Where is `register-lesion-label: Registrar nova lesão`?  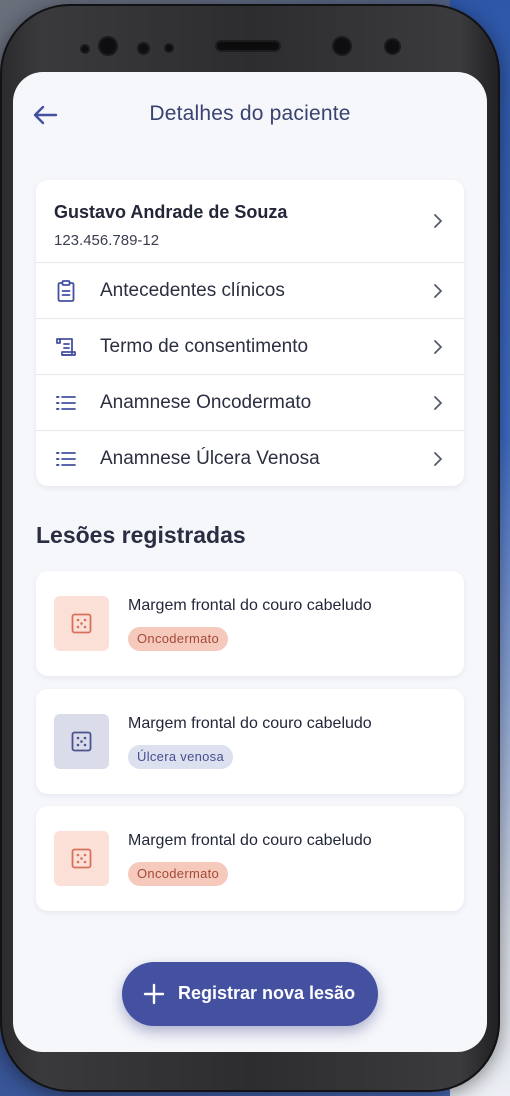 register-lesion-label: Registrar nova lesão is located at coordinates (267, 993).